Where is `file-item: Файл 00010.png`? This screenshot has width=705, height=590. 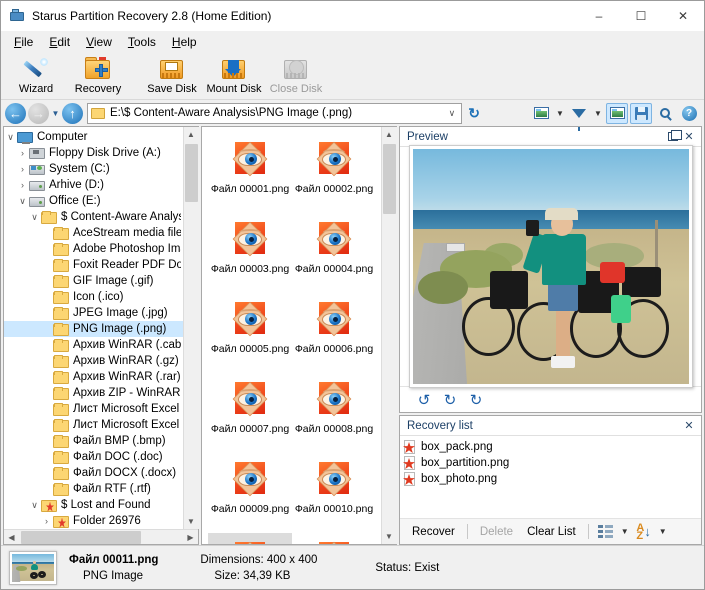
file-item: Файл 00010.png is located at coordinates (334, 489).